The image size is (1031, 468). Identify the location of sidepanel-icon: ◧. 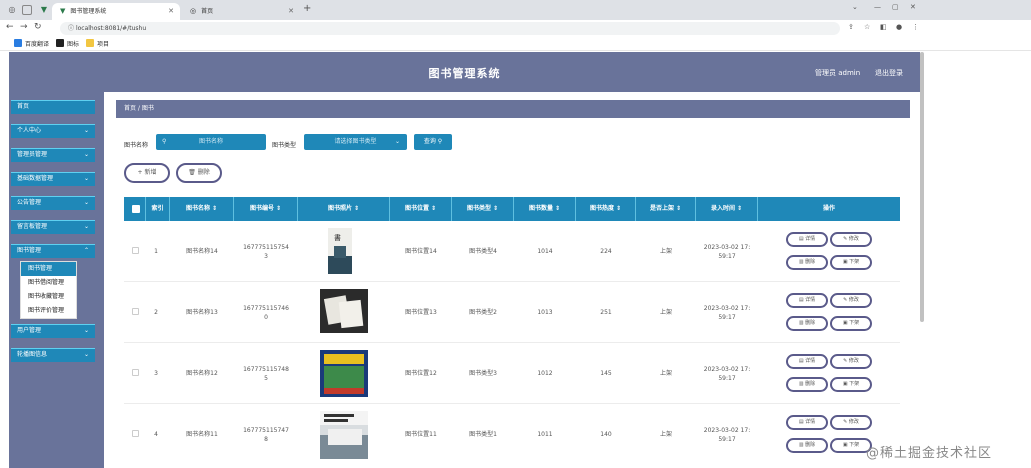
(883, 27).